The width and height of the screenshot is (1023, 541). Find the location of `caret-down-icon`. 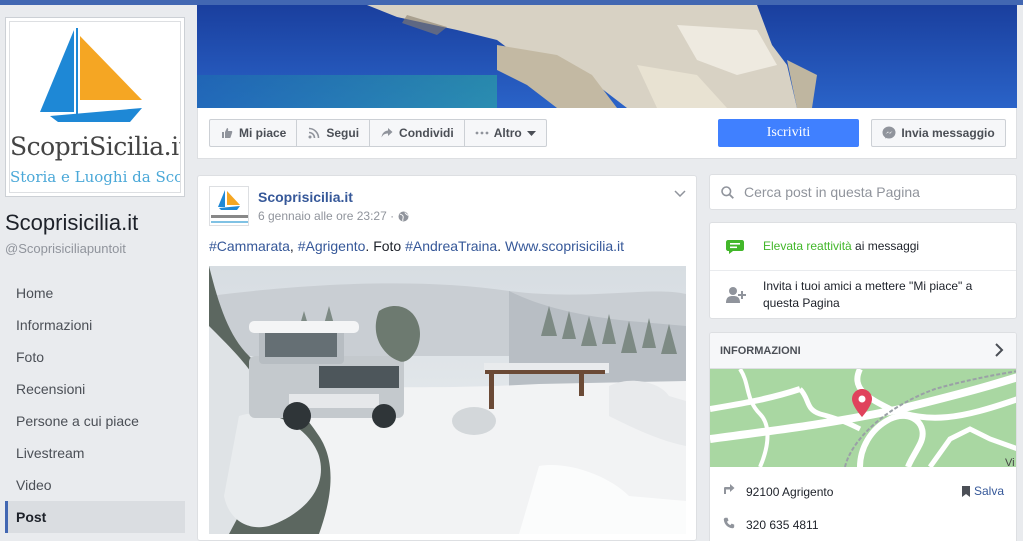

caret-down-icon is located at coordinates (531, 133).